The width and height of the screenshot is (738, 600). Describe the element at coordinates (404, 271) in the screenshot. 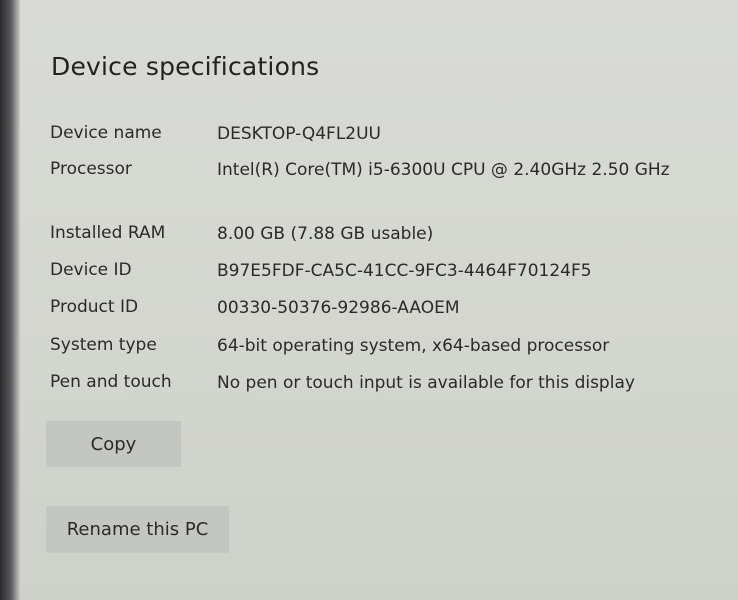

I see `spec-value: B97E5FDF-CA5C-41CC-9FC3-4464F70124F5` at that location.